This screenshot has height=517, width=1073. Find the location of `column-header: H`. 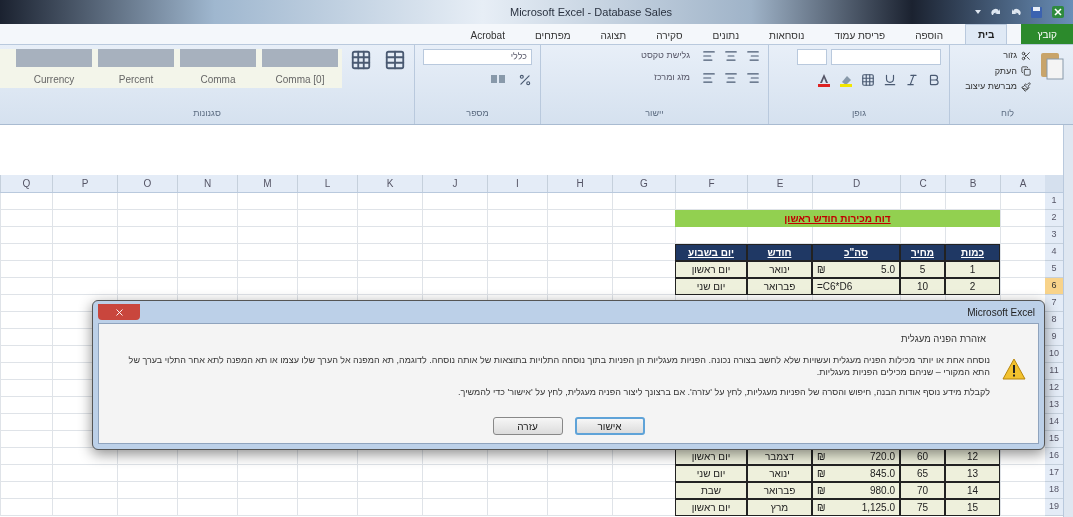

column-header: H is located at coordinates (579, 183).